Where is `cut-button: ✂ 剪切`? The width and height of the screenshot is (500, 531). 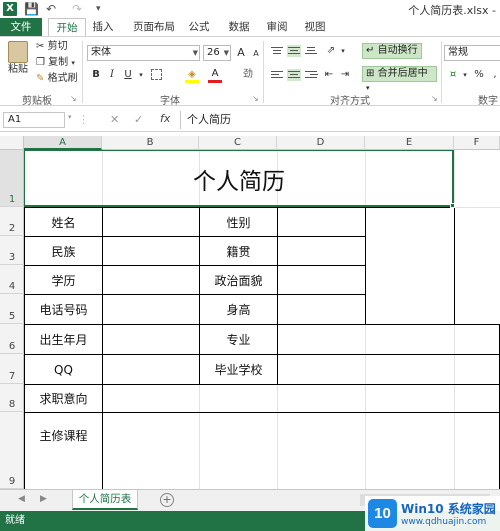 cut-button: ✂ 剪切 is located at coordinates (52, 47).